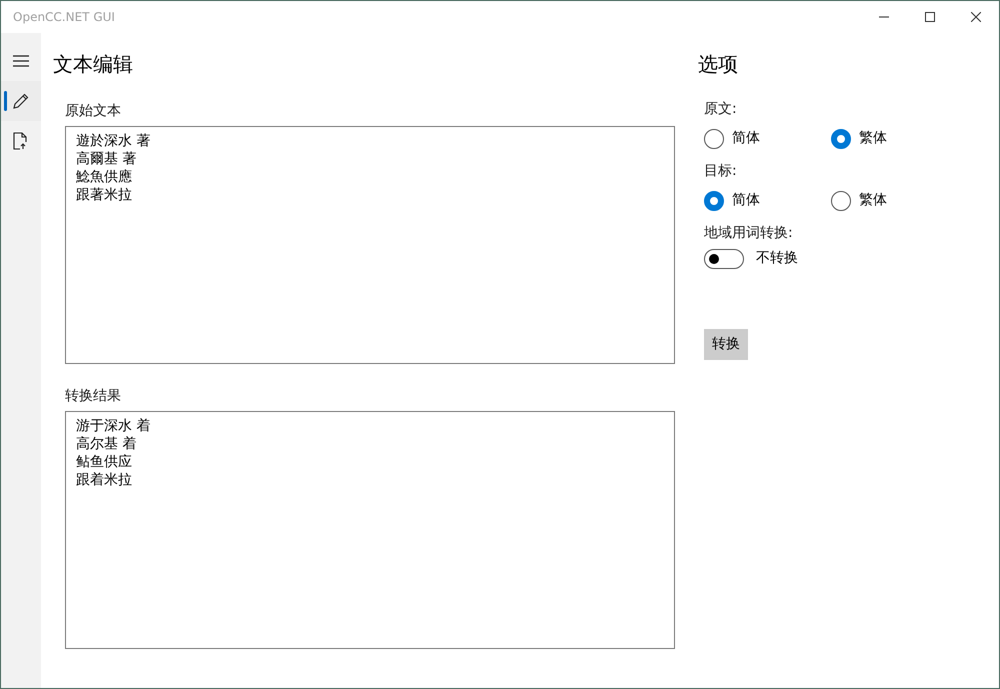  What do you see at coordinates (726, 344) in the screenshot?
I see `convert-button: 转换` at bounding box center [726, 344].